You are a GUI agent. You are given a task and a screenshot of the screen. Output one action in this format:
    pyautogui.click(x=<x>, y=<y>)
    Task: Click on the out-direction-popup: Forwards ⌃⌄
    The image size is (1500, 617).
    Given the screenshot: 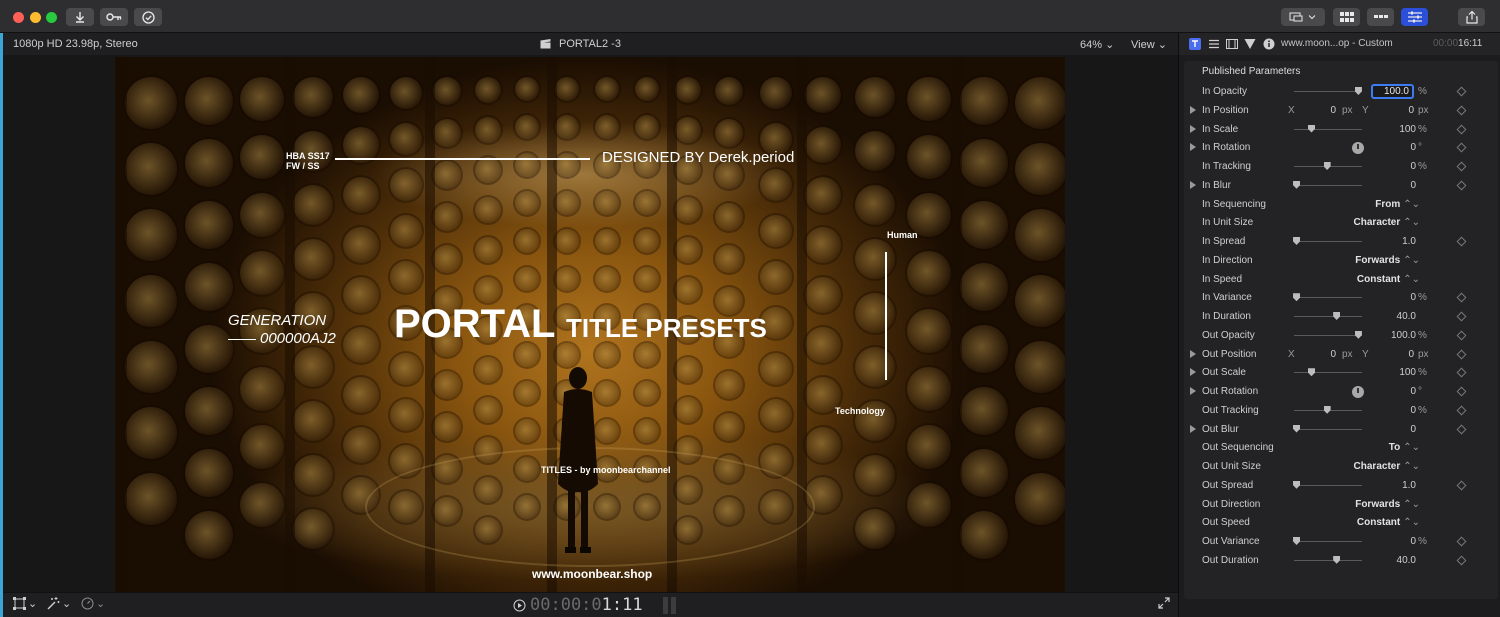 What is the action you would take?
    pyautogui.click(x=1387, y=504)
    